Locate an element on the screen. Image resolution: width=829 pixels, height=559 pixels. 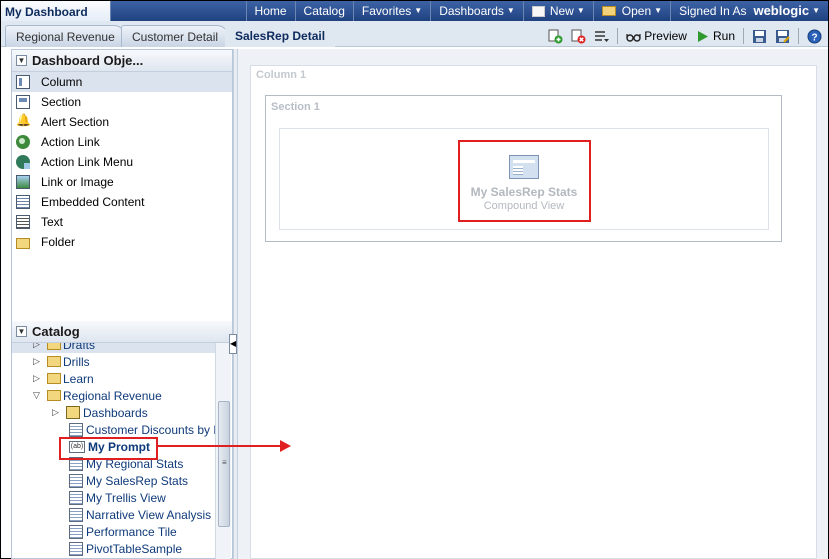
open-folder-icon is located at coordinates (608, 11).